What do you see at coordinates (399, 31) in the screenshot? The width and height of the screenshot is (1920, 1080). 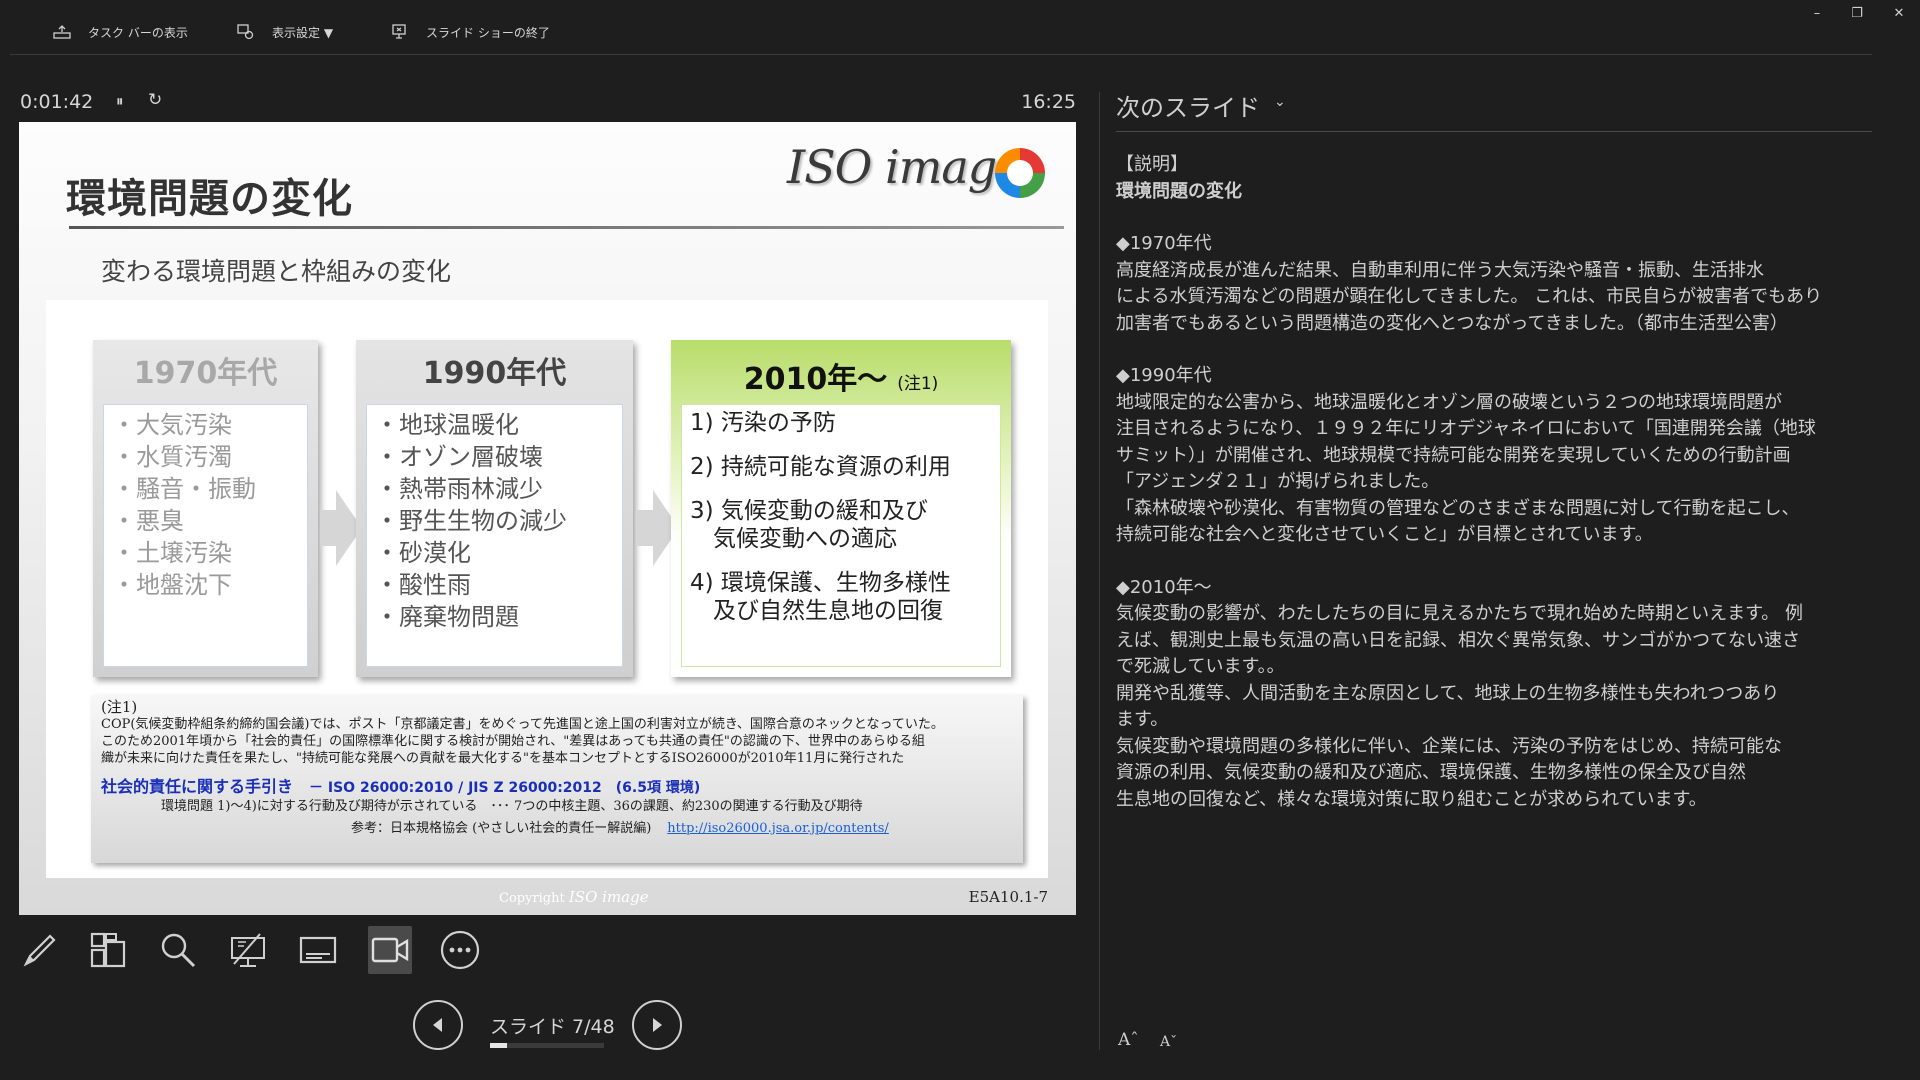 I see `end-show-icon` at bounding box center [399, 31].